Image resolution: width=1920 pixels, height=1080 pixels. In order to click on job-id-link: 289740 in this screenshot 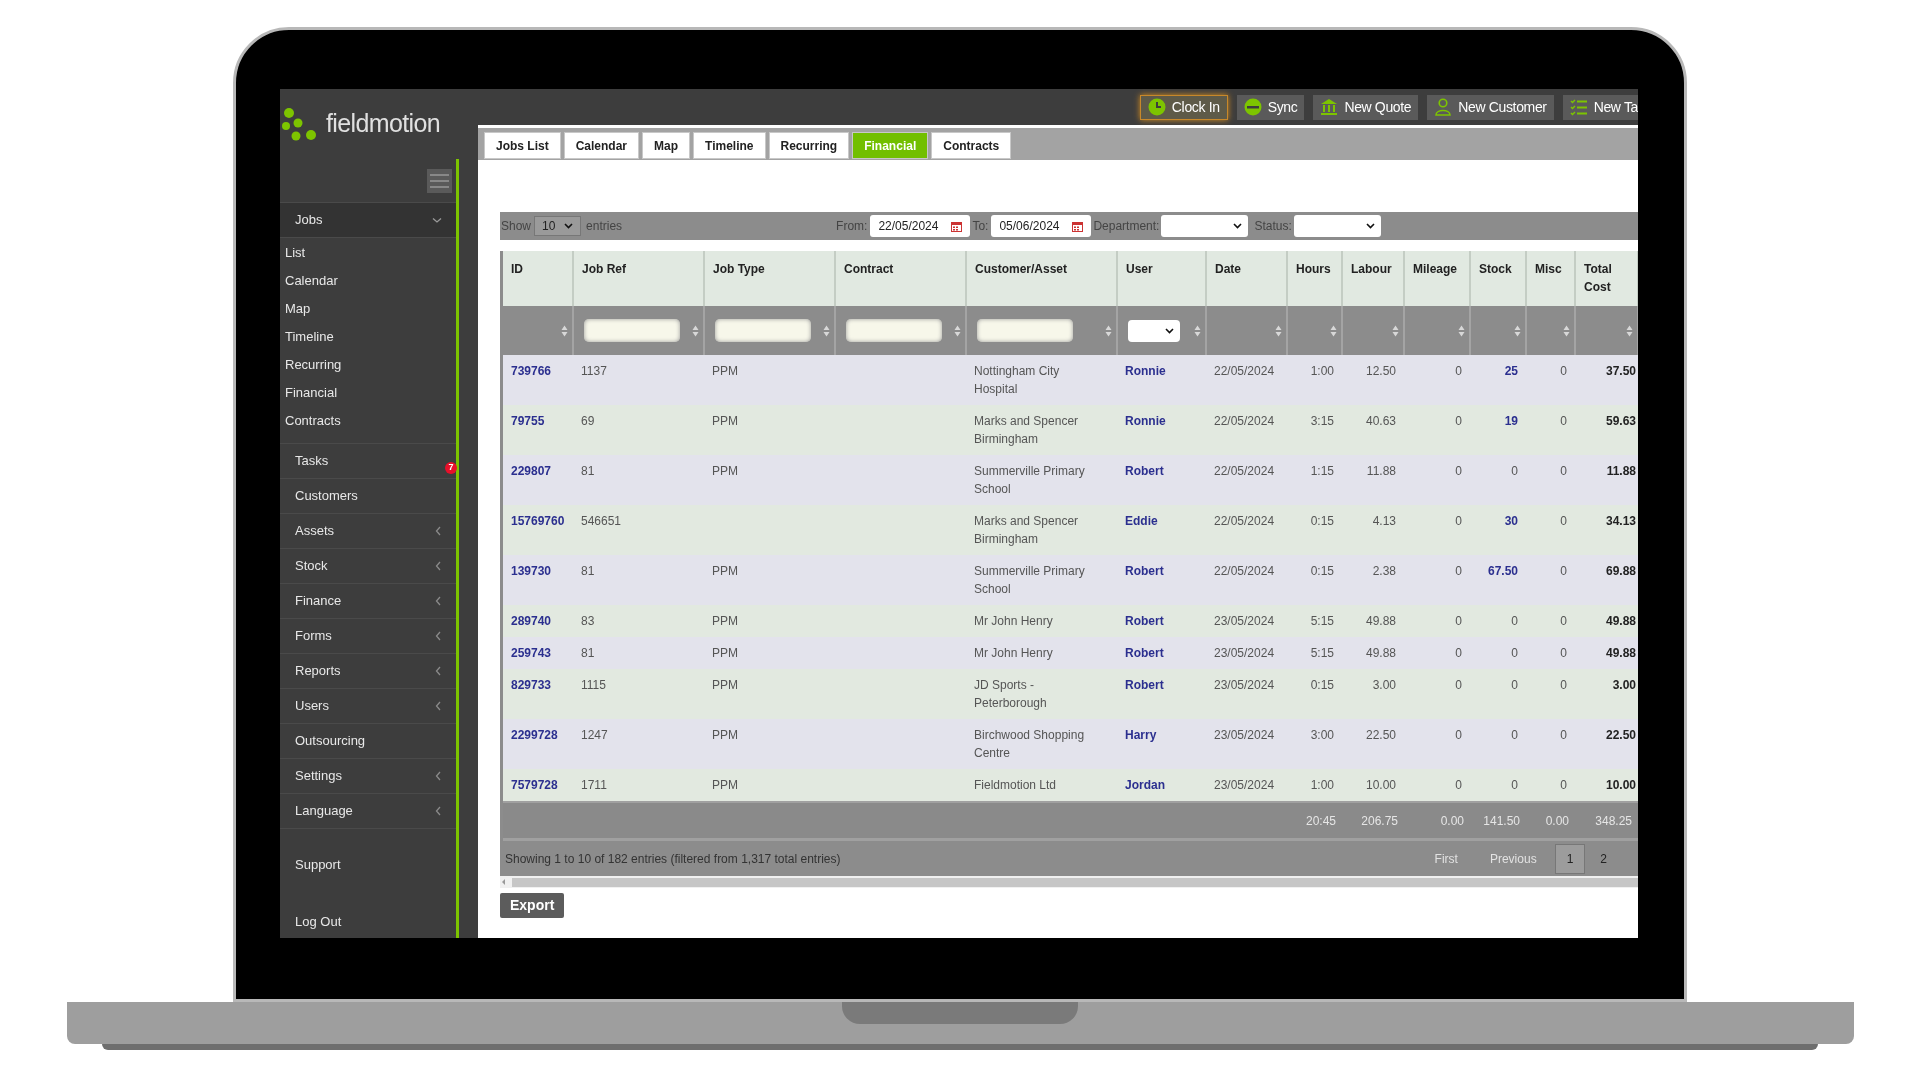, I will do `click(531, 621)`.